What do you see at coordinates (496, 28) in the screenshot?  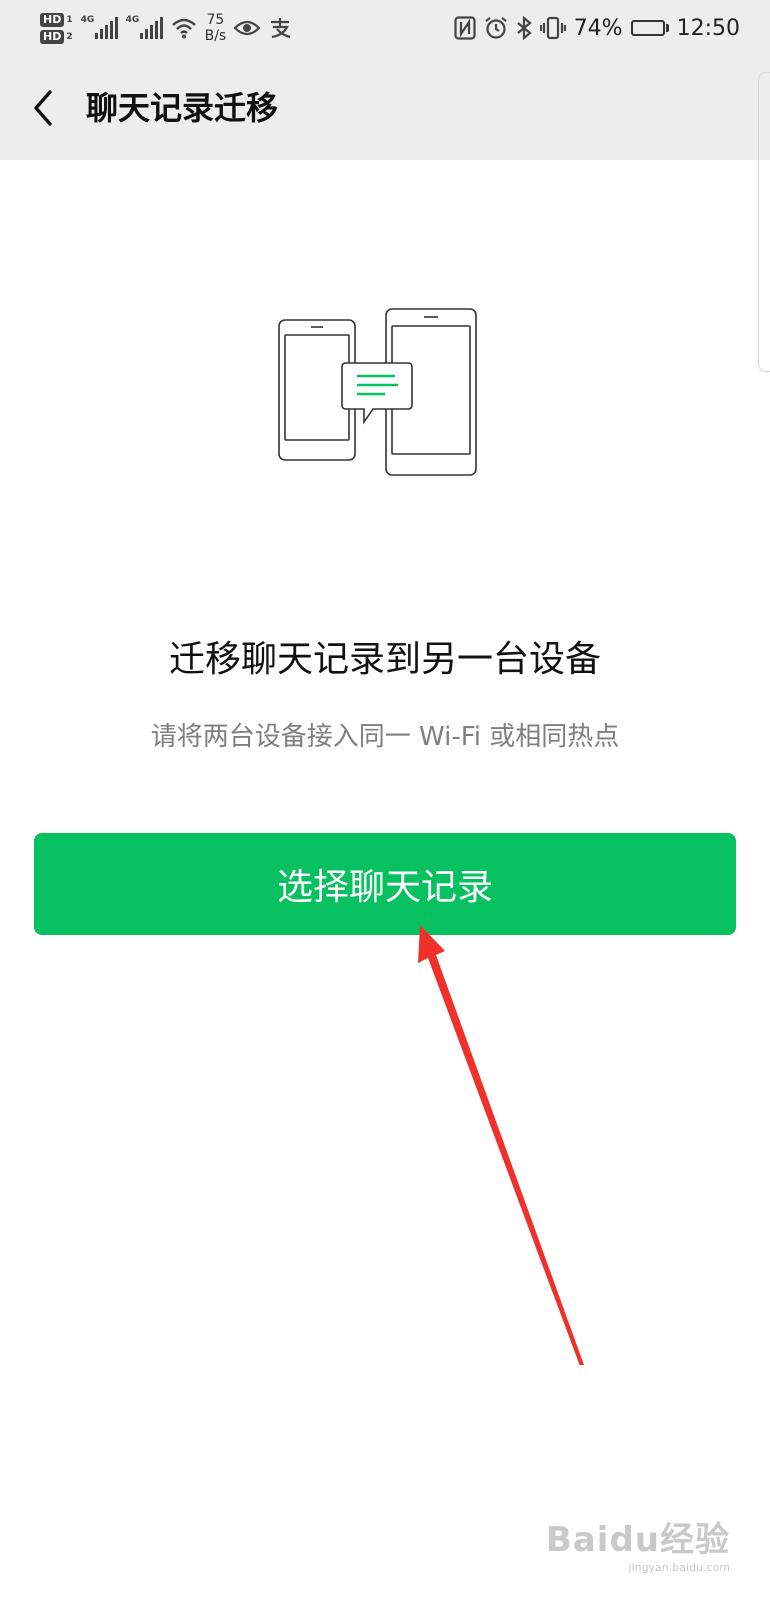 I see `alarm-icon` at bounding box center [496, 28].